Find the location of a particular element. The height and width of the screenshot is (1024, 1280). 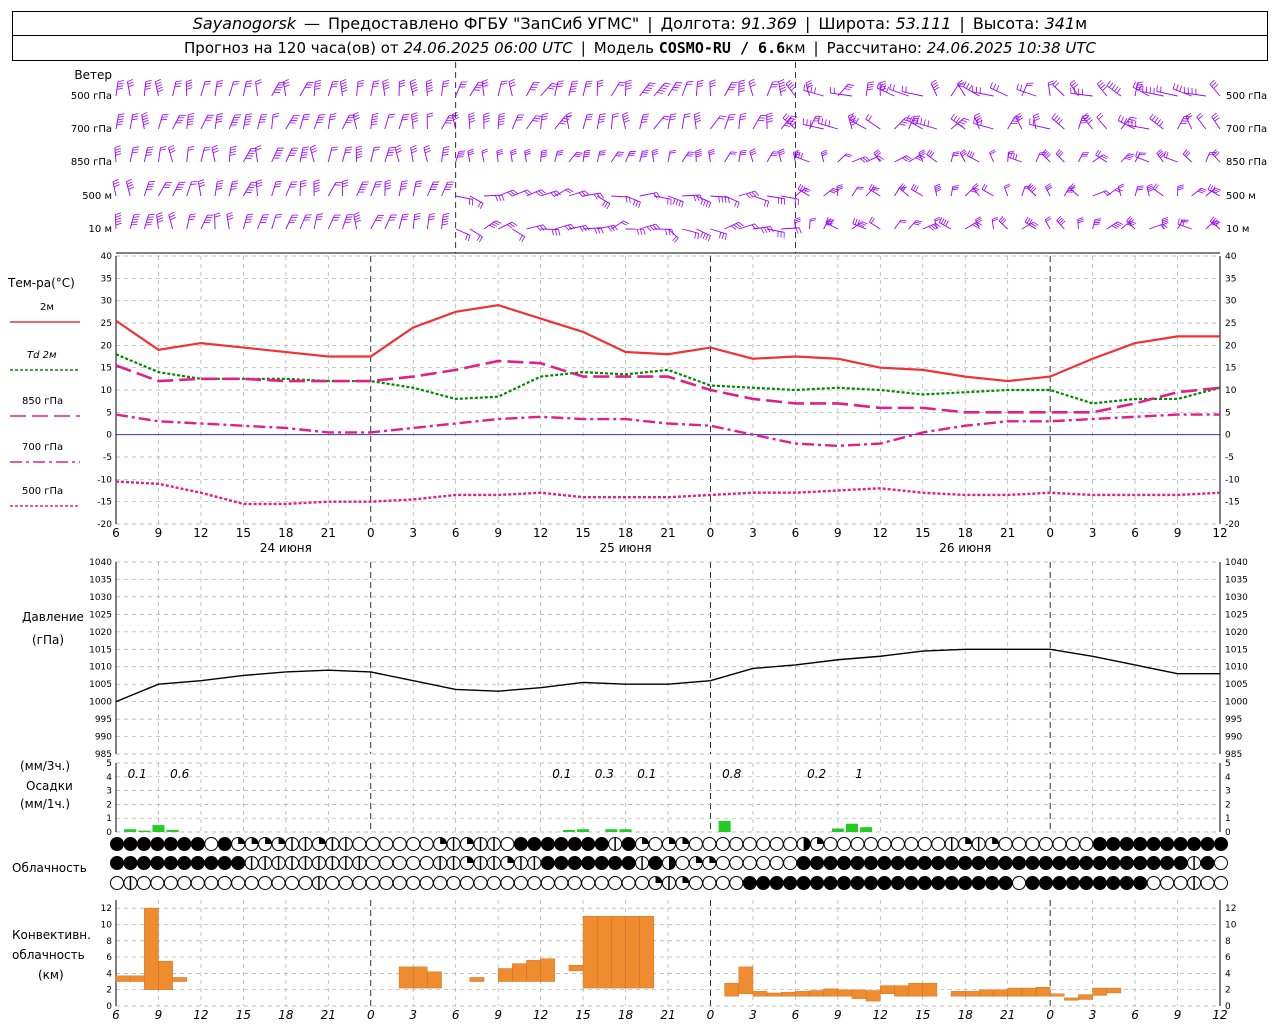

temp-ytick-right: 15 is located at coordinates (1230, 369).